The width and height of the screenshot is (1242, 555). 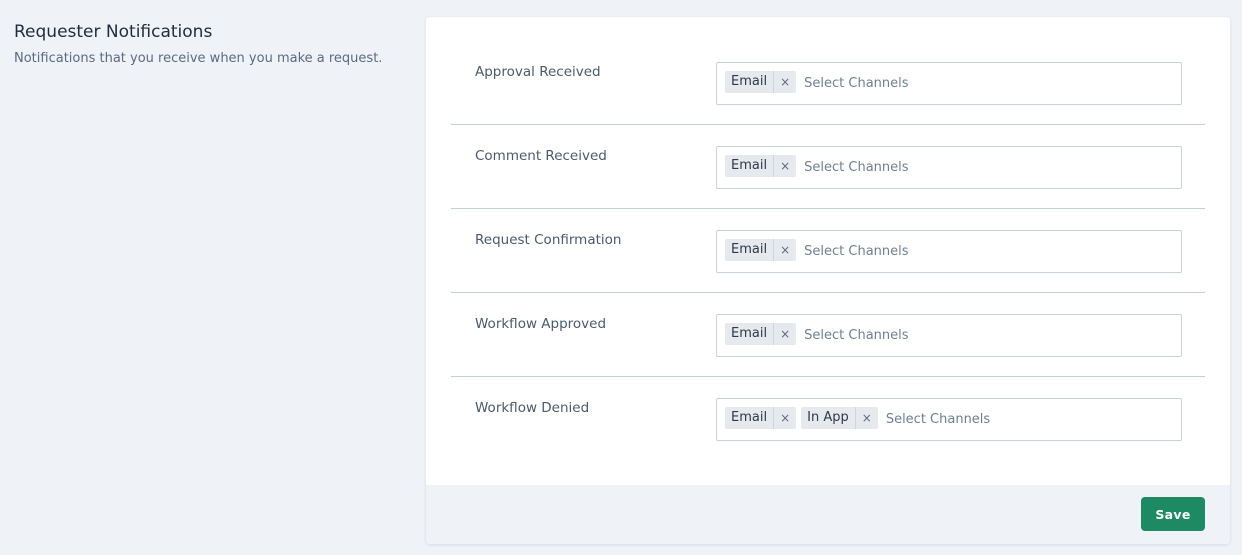 I want to click on channel-chip: In App ×, so click(x=839, y=417).